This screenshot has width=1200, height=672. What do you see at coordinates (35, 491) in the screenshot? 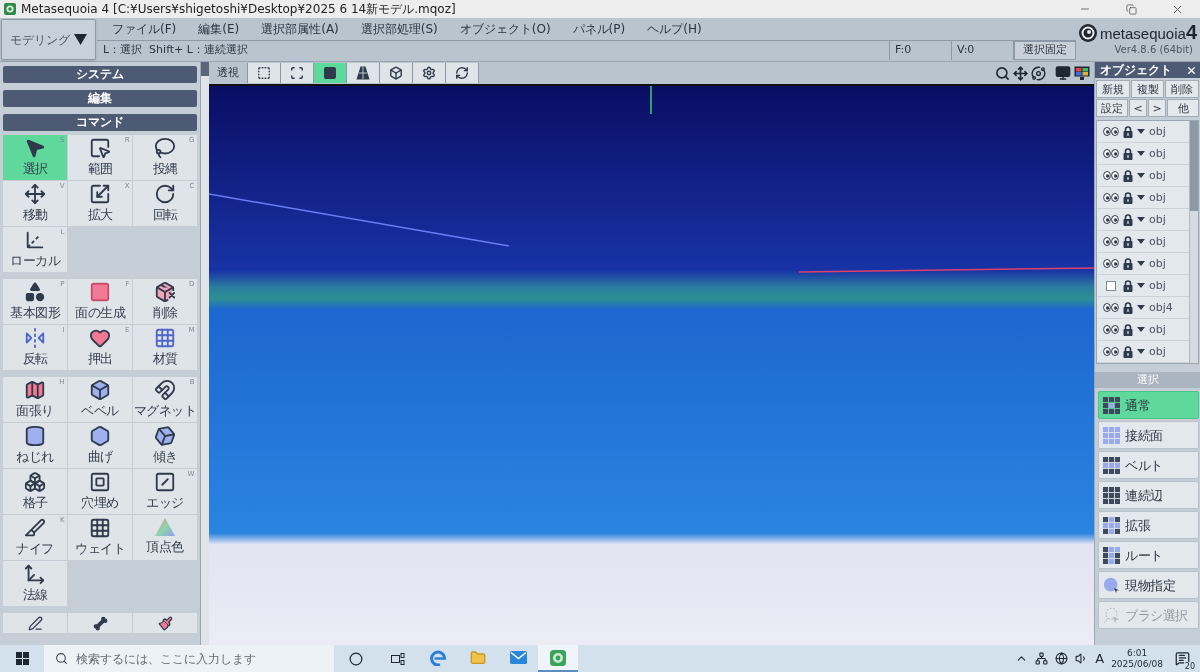
I see `command-tool-button: 格子` at bounding box center [35, 491].